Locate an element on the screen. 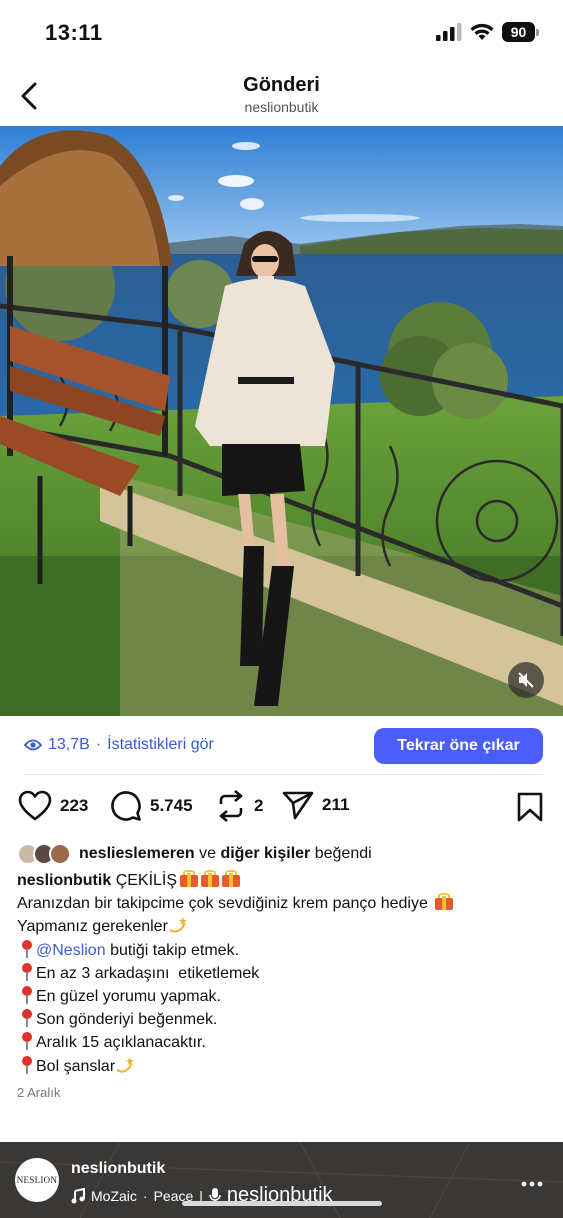 The height and width of the screenshot is (1218, 563). more-options-button is located at coordinates (532, 1183).